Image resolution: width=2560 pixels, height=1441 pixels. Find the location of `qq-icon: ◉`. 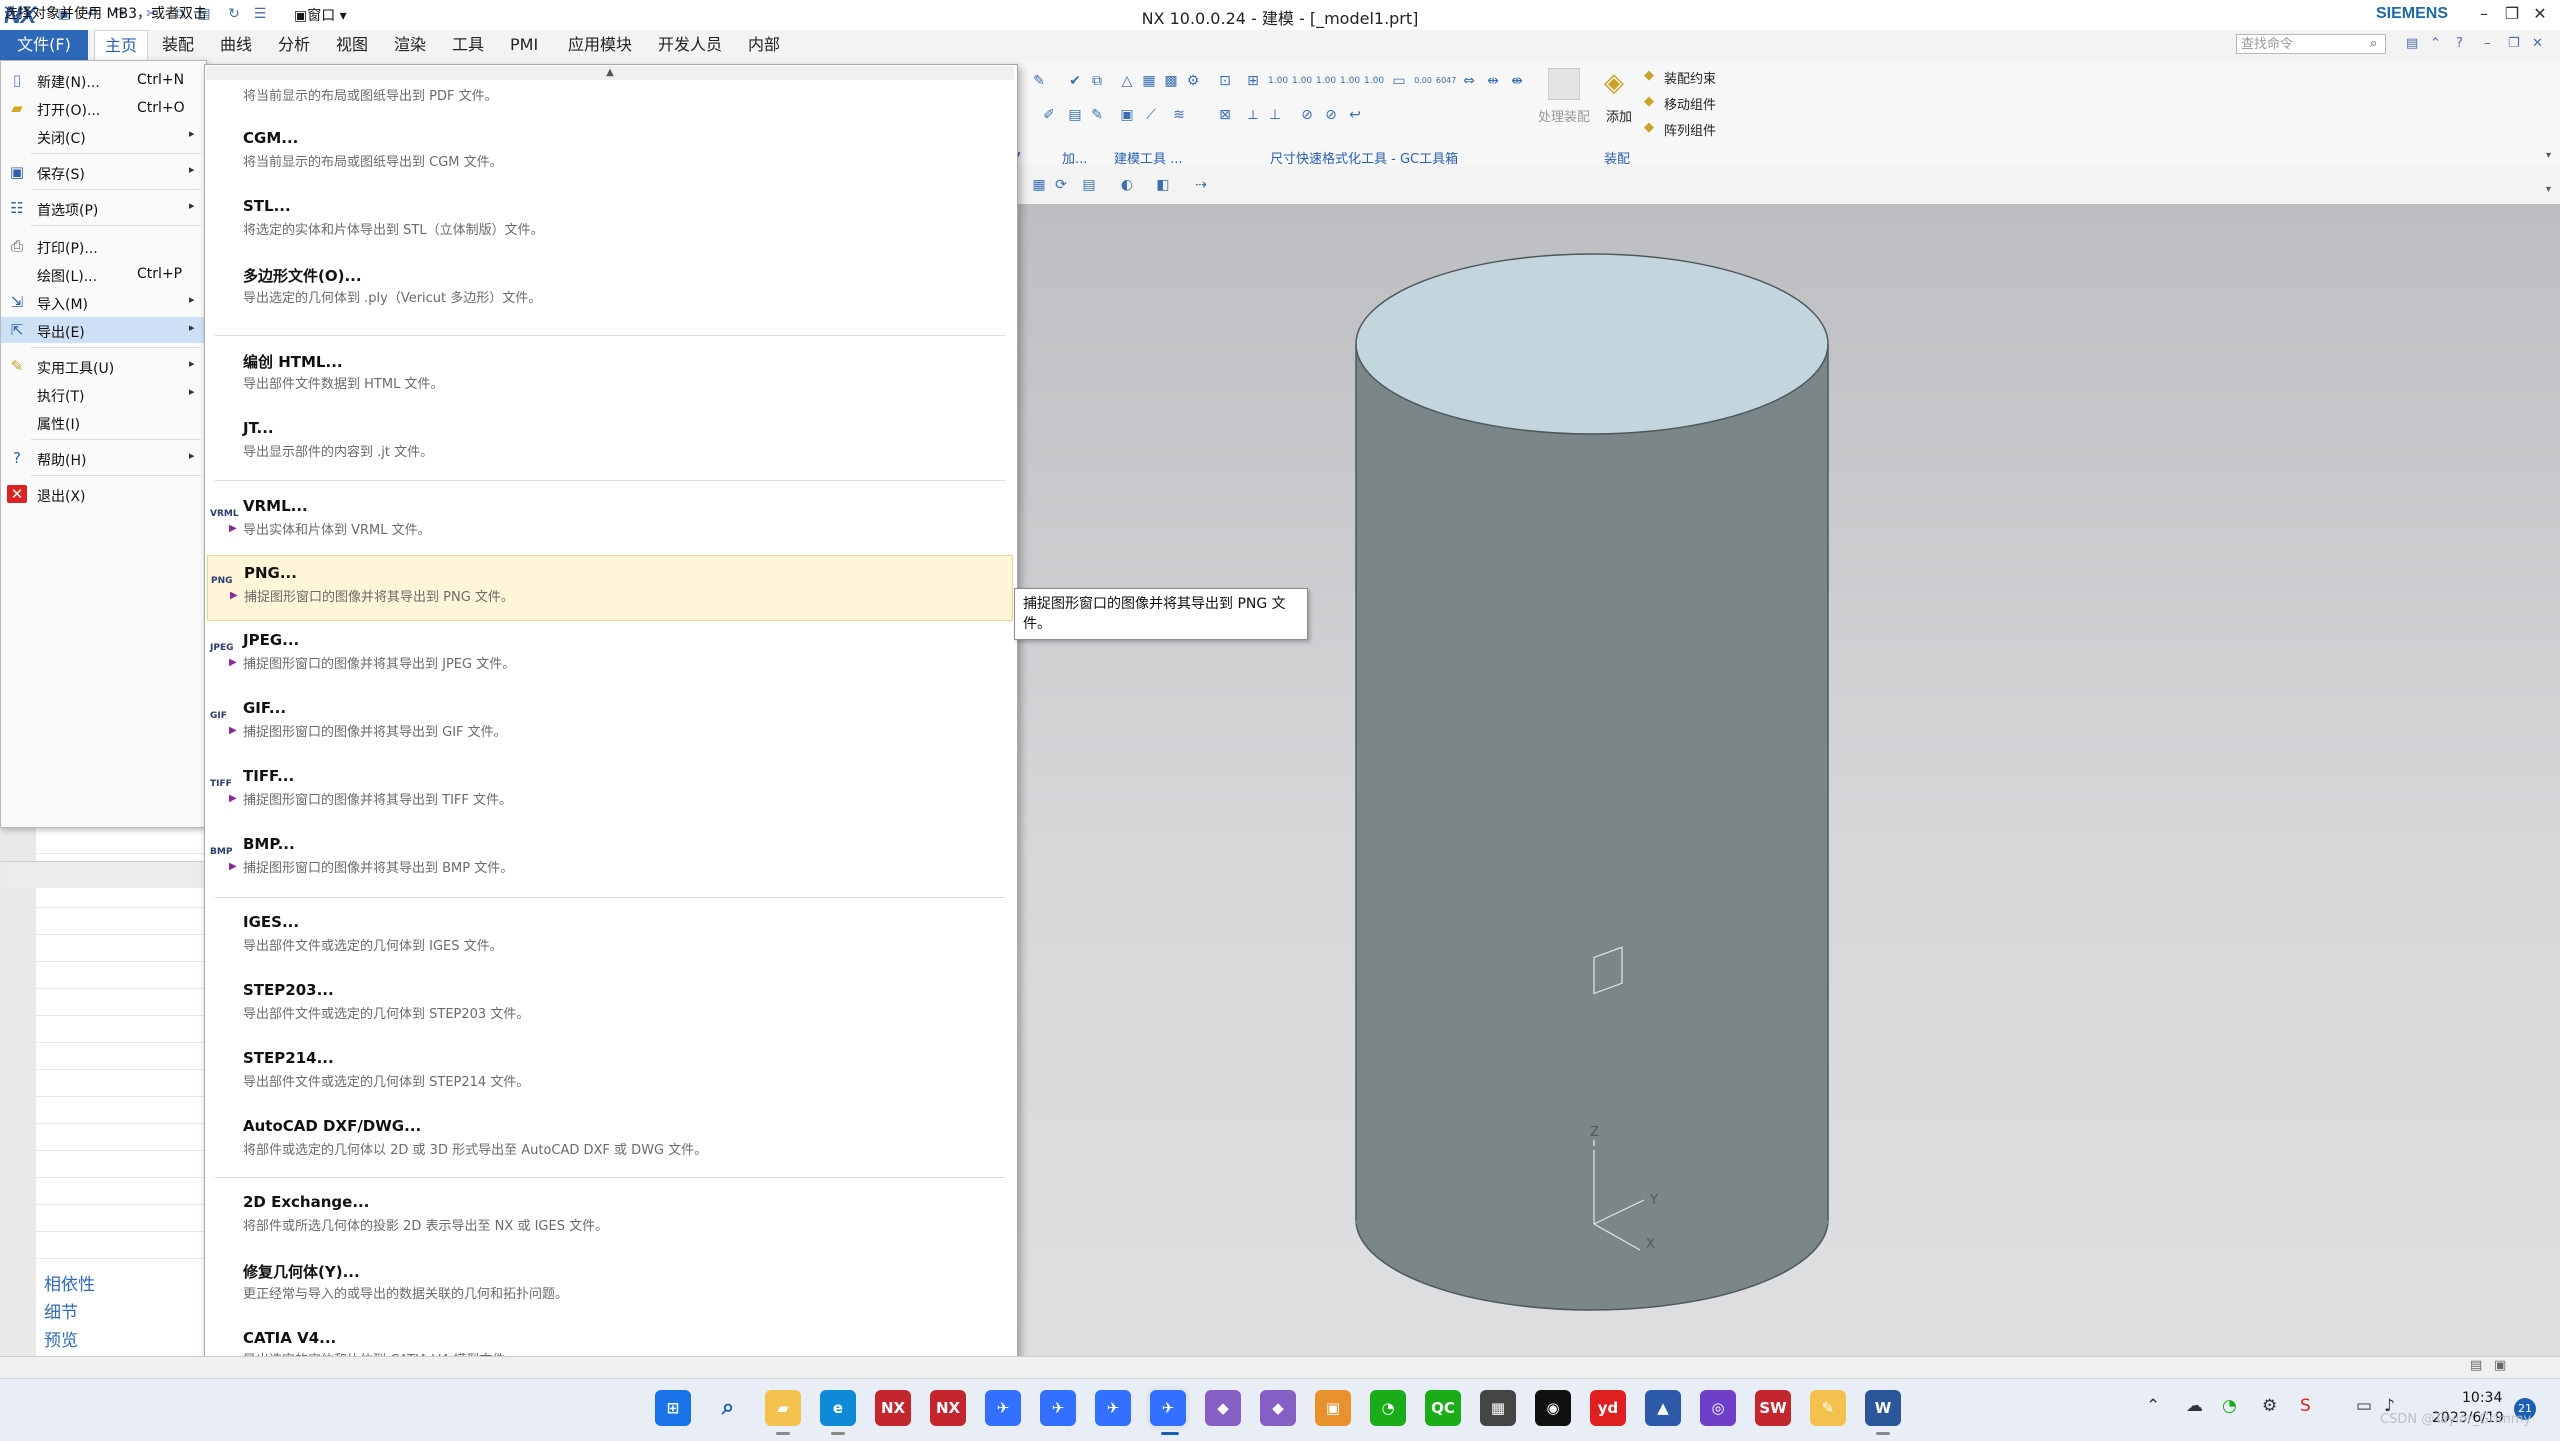

qq-icon: ◉ is located at coordinates (1553, 1408).